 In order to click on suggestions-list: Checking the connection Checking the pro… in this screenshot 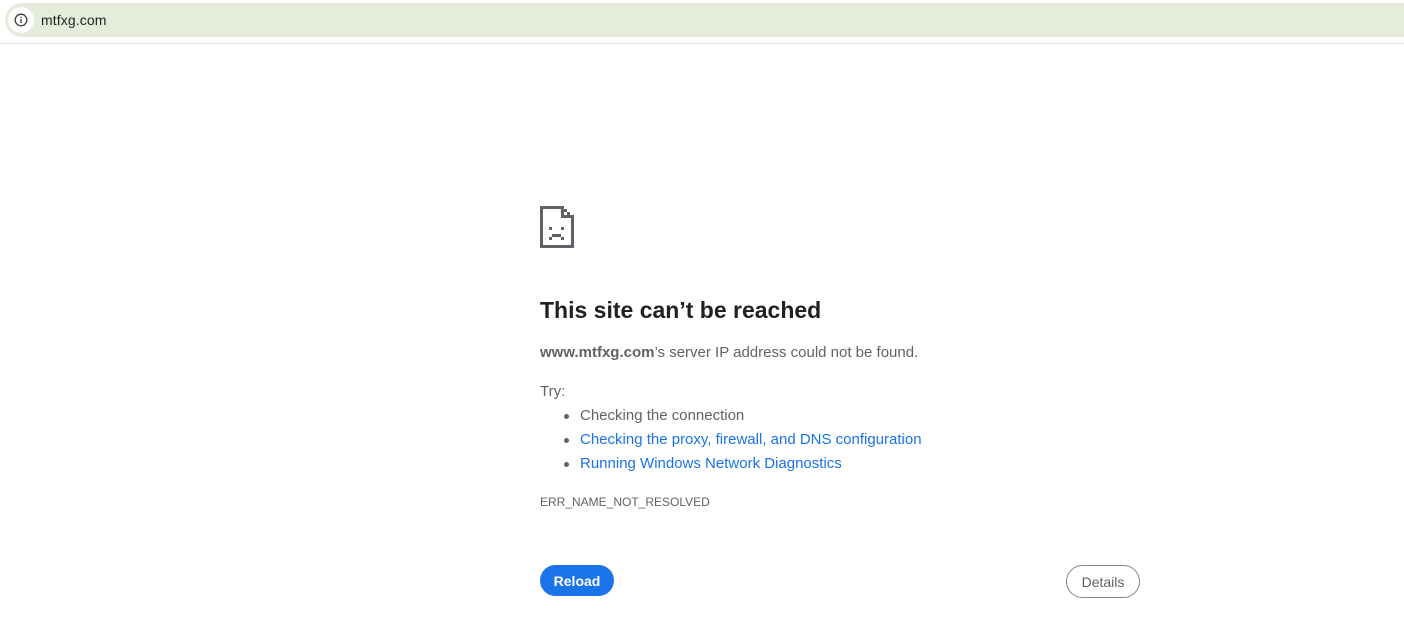, I will do `click(731, 440)`.